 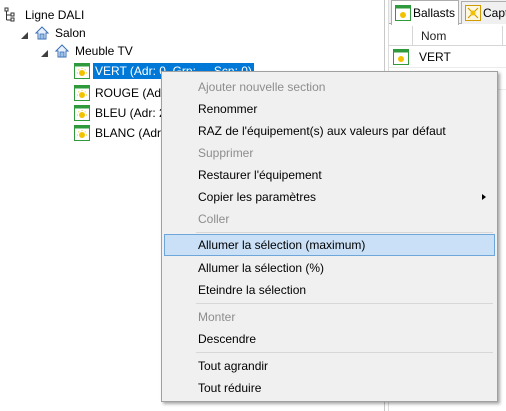 I want to click on menu-item-supprimer: Supprimer, so click(x=226, y=153).